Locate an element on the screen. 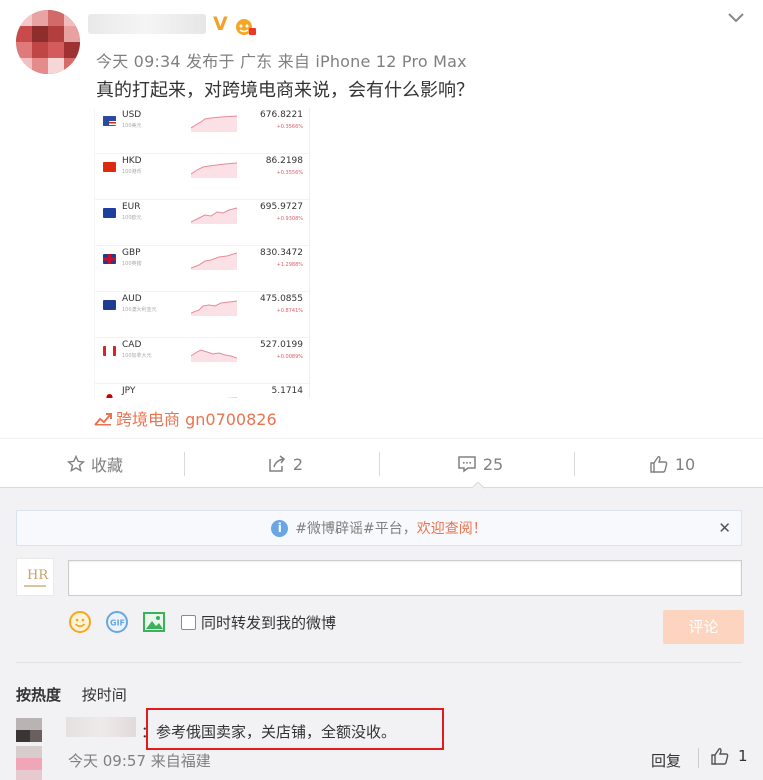 The width and height of the screenshot is (763, 780). repost-button: 2 is located at coordinates (285, 464).